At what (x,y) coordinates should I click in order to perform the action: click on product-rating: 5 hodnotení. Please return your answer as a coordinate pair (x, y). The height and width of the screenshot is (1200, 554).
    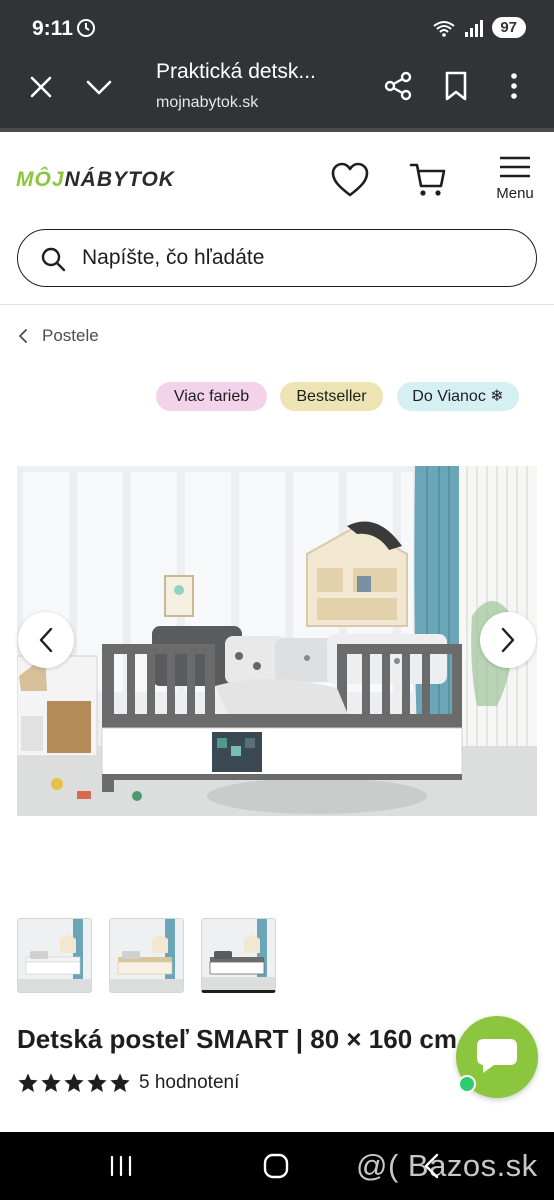
    Looking at the image, I should click on (128, 1083).